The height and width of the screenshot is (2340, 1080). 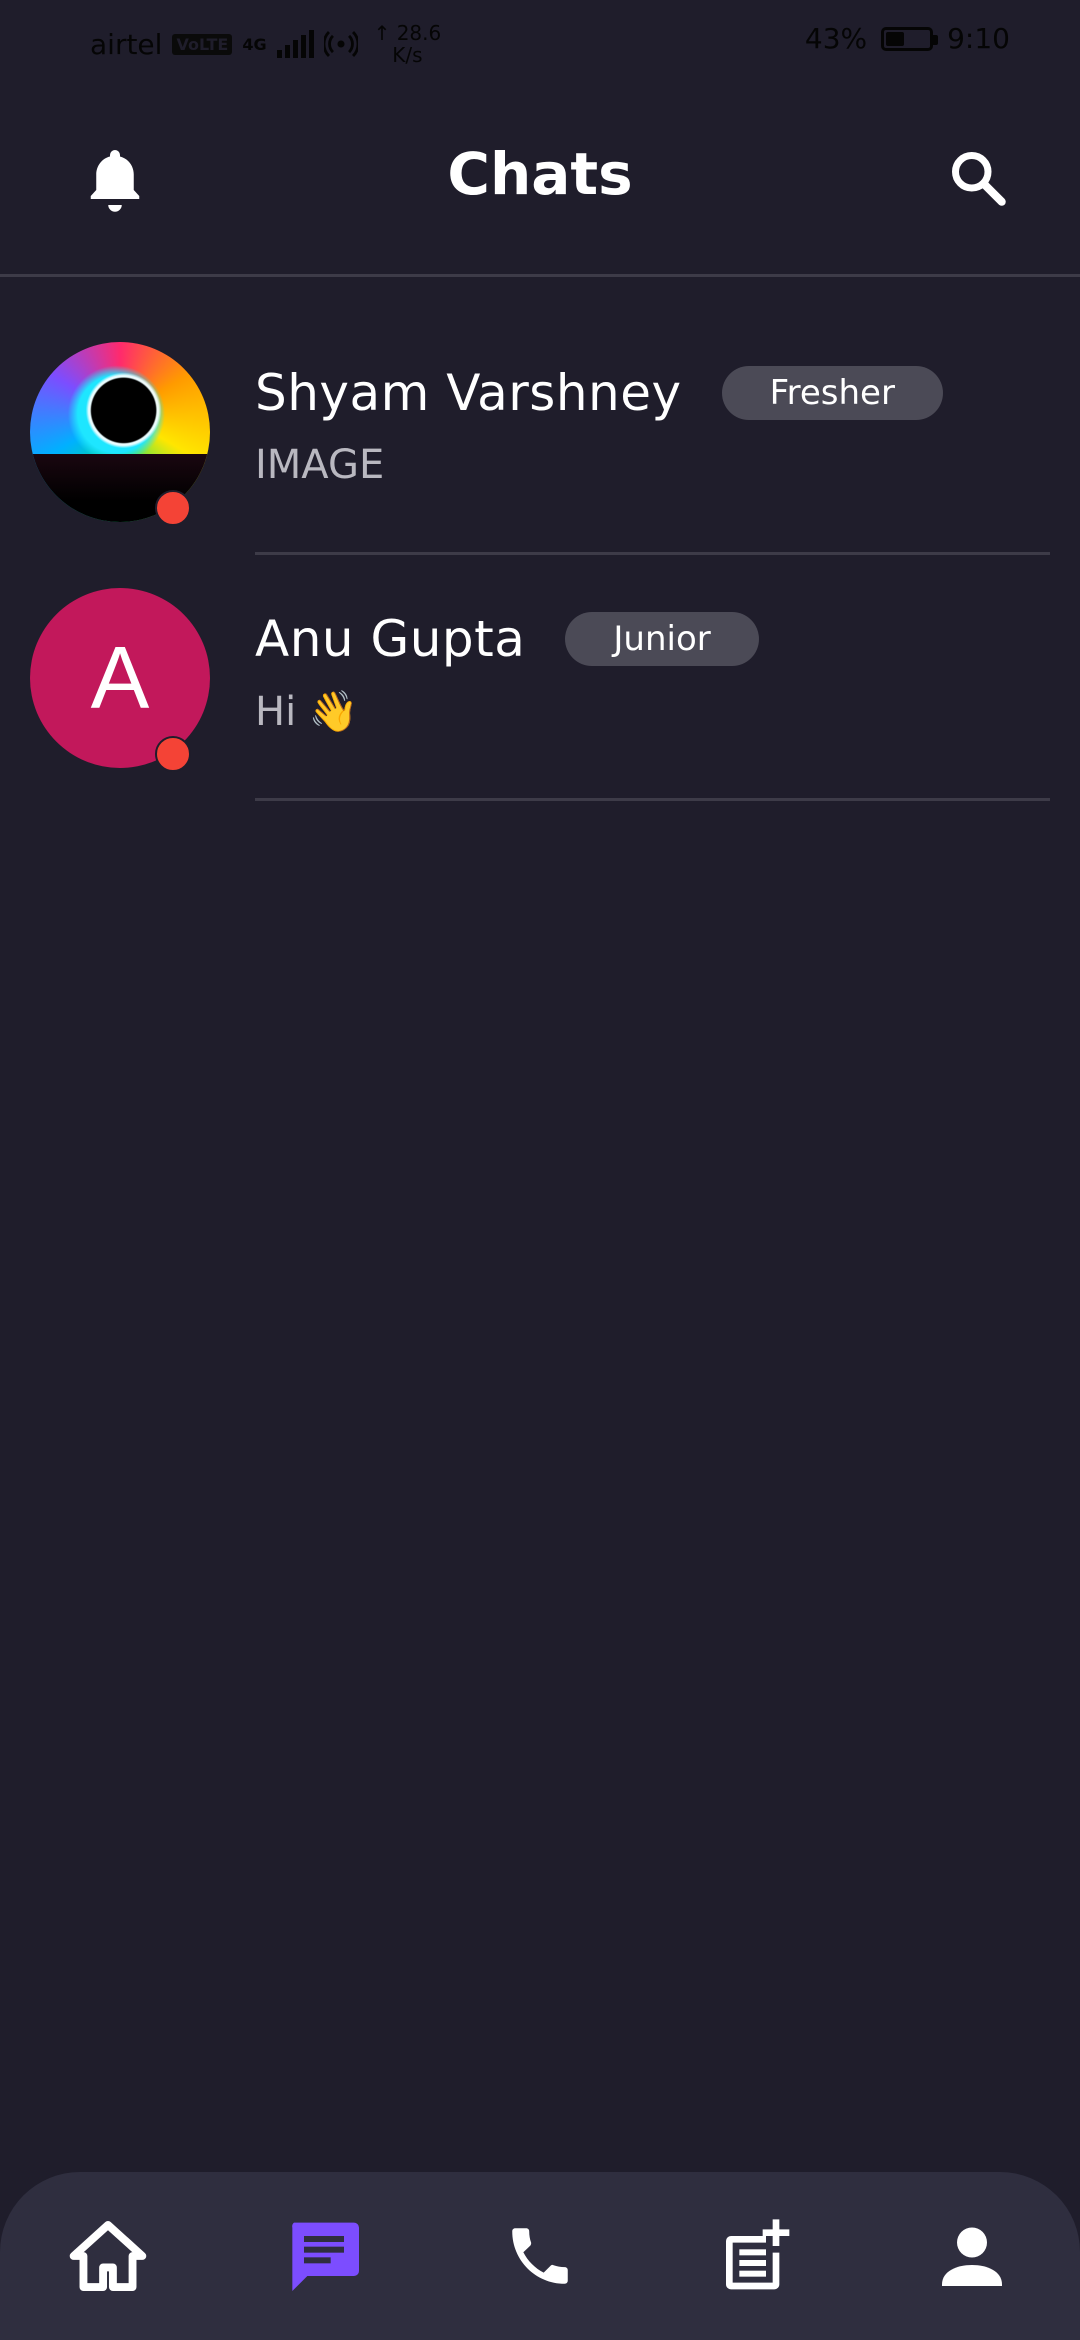 I want to click on status-bar: airtel VoLTE 4G ↑ 28.6 K/s 43% 9:10, so click(x=540, y=40).